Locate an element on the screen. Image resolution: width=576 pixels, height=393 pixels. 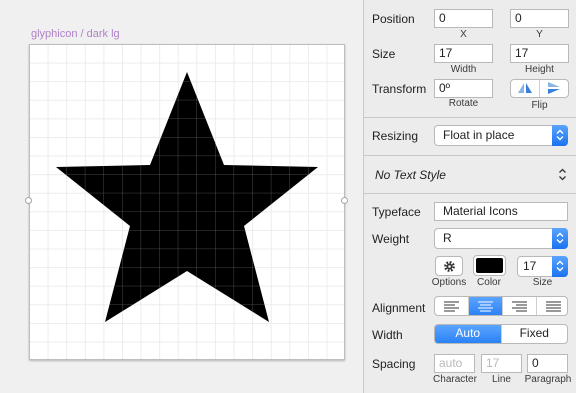
align-justify-button is located at coordinates (552, 306).